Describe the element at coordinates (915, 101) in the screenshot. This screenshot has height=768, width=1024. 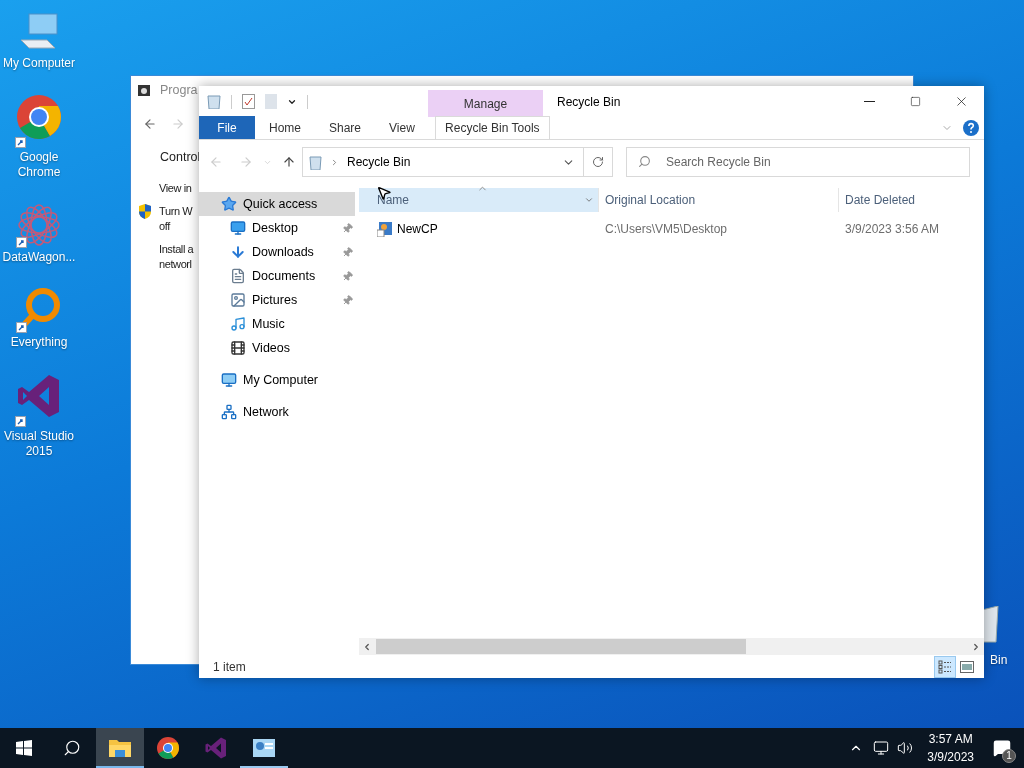
I see `maximize-icon` at that location.